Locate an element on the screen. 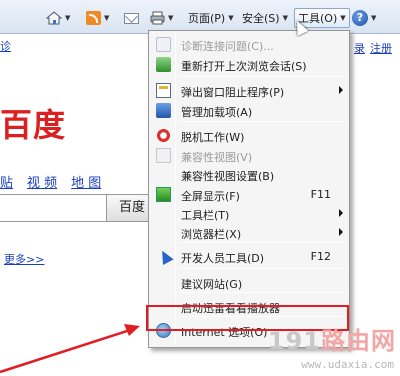 The height and width of the screenshot is (376, 400). watermark-brand: 路由网 is located at coordinates (358, 341).